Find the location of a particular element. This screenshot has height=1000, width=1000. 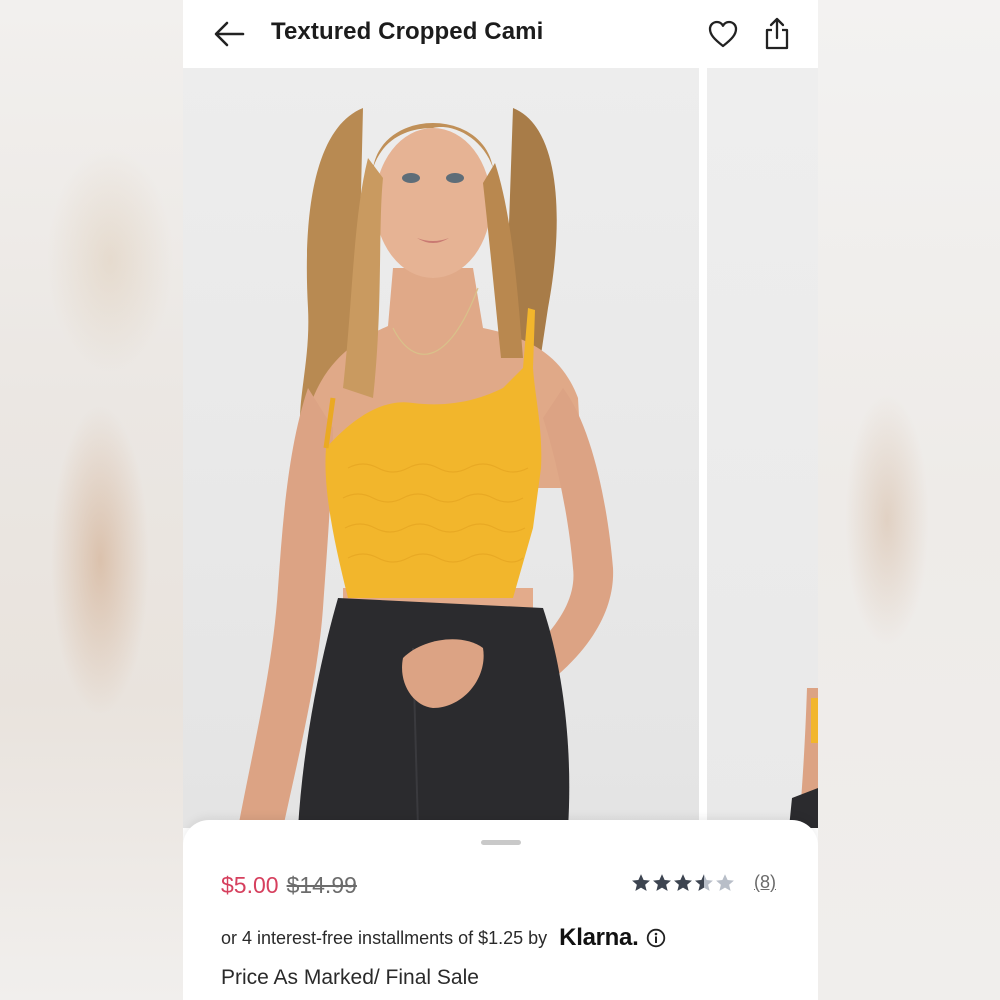

share-icon is located at coordinates (777, 33).